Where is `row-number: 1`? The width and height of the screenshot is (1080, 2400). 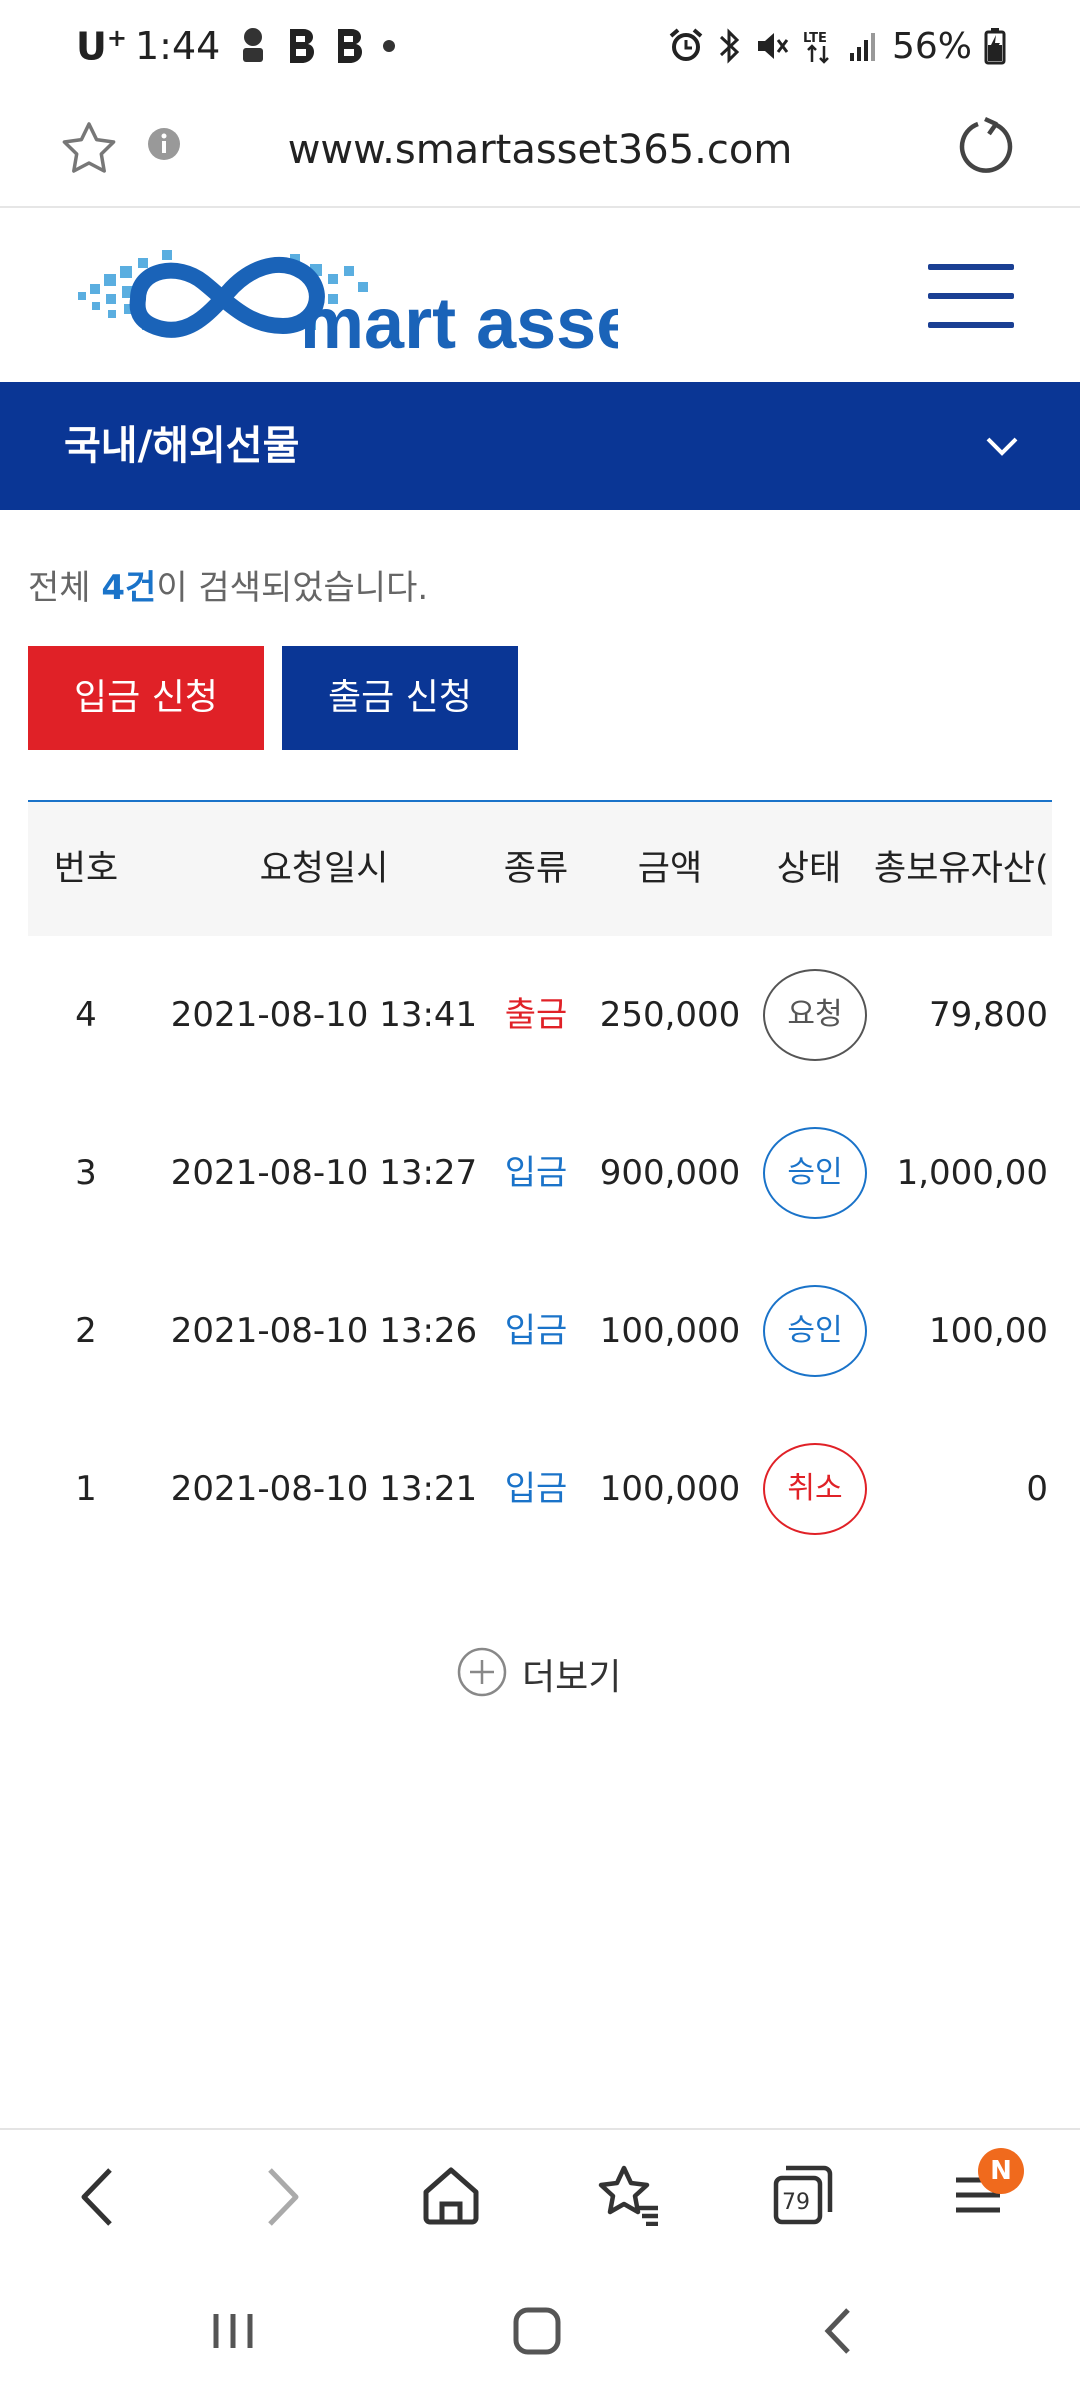 row-number: 1 is located at coordinates (86, 1489).